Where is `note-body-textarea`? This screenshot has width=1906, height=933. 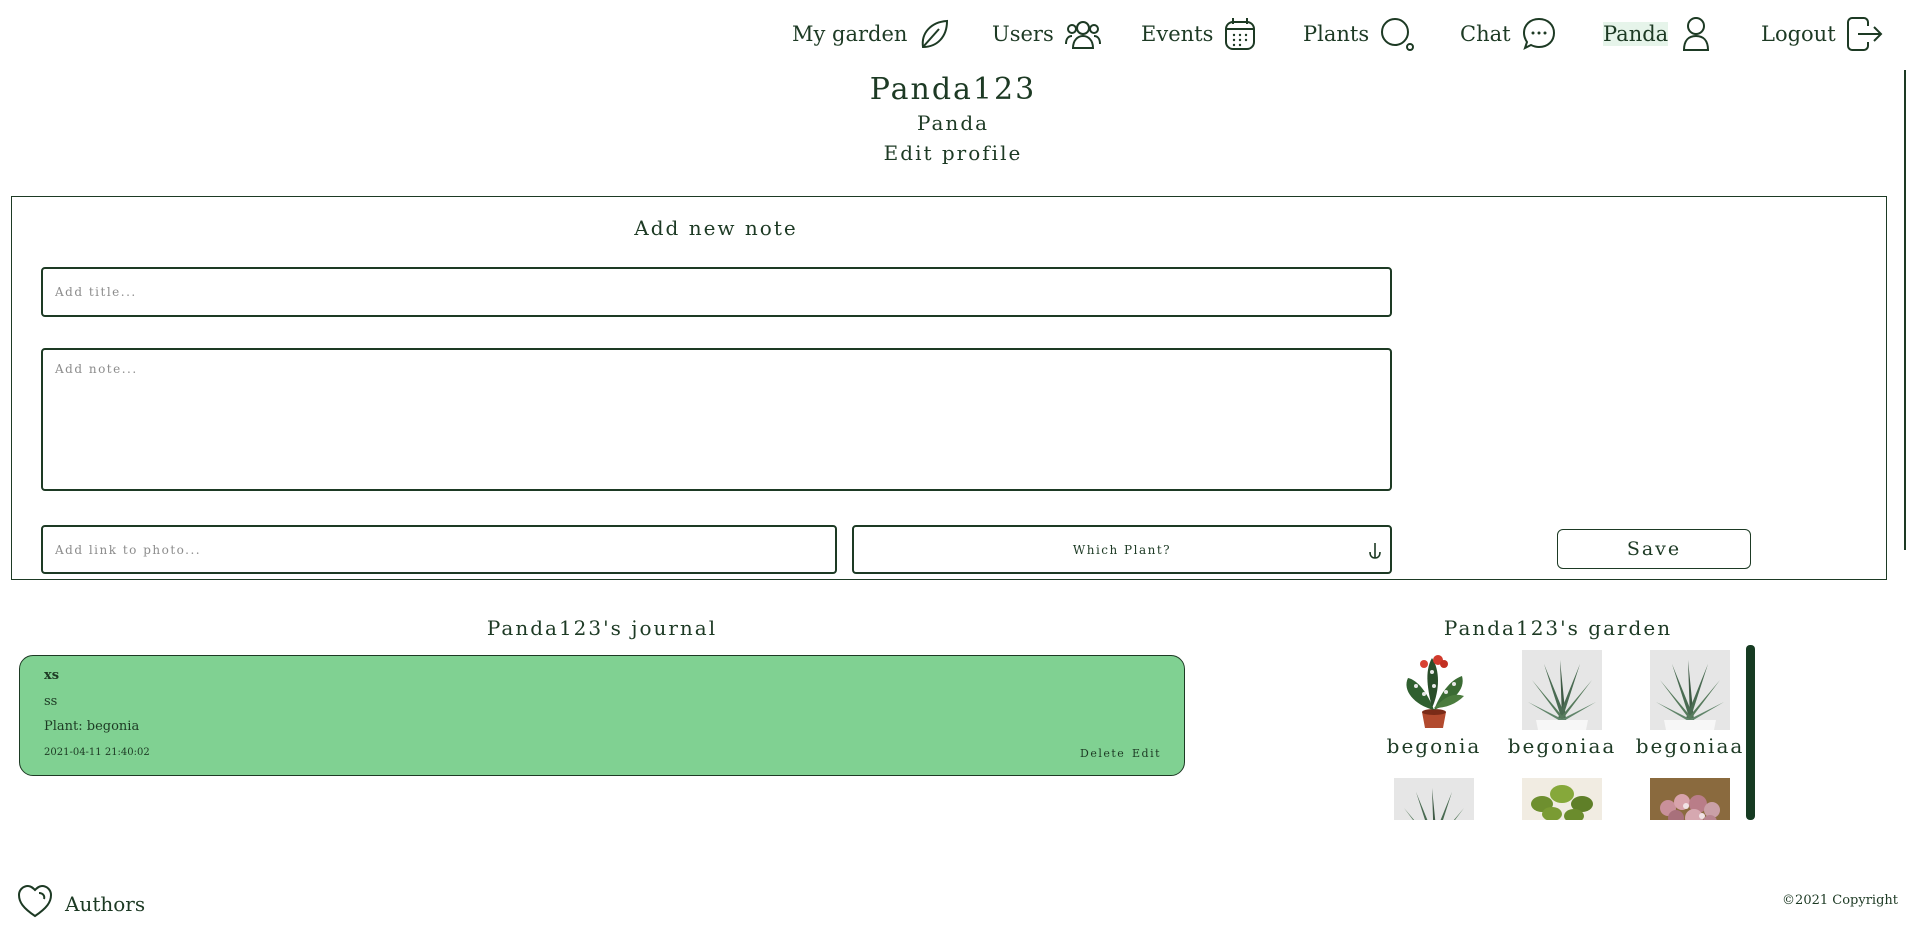
note-body-textarea is located at coordinates (716, 419).